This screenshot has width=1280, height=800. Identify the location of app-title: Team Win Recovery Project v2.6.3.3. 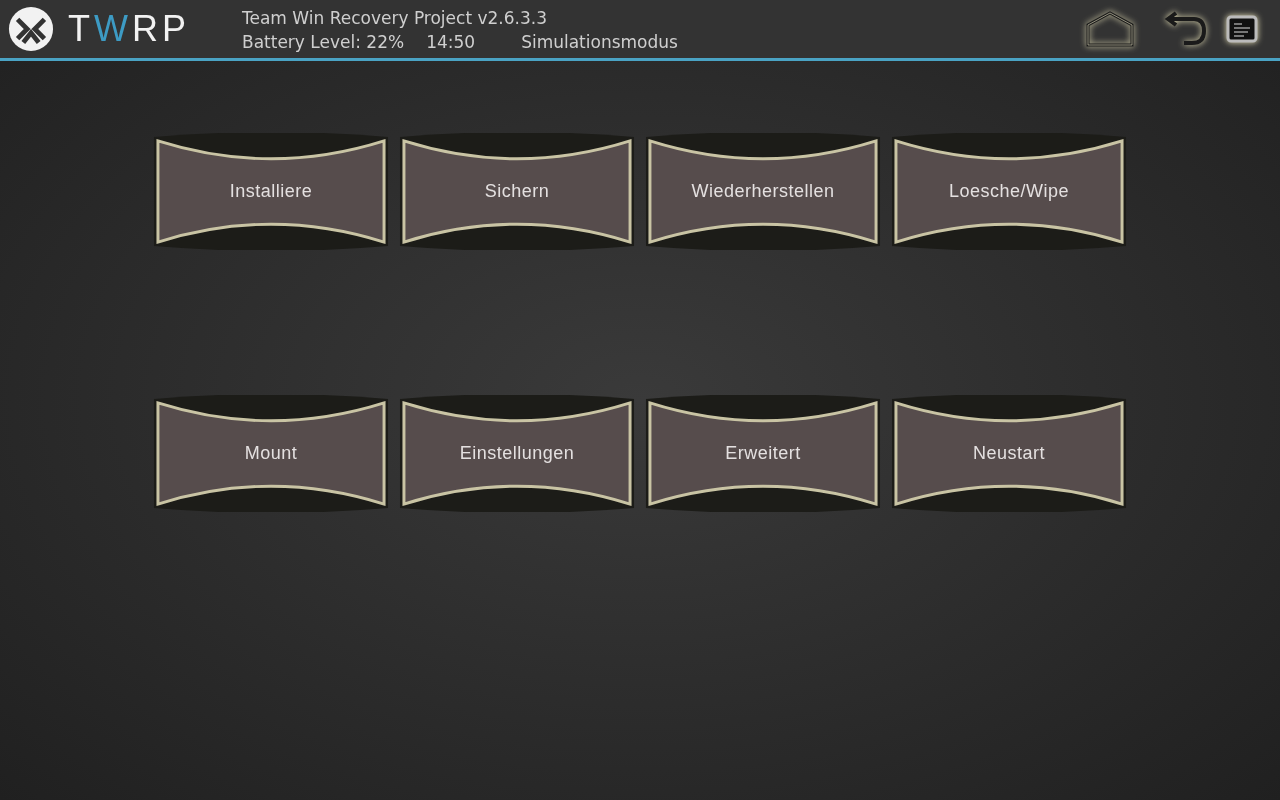
(395, 18).